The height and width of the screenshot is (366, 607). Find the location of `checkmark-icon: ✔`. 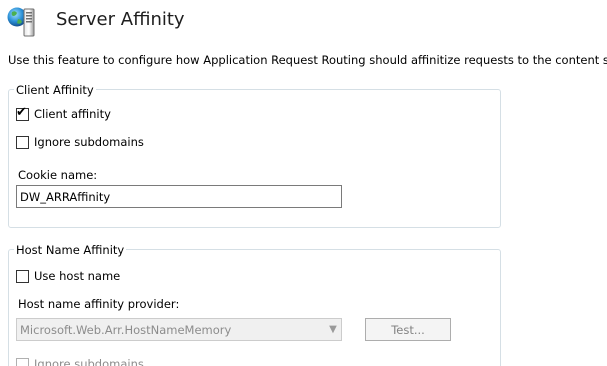

checkmark-icon: ✔ is located at coordinates (21, 112).